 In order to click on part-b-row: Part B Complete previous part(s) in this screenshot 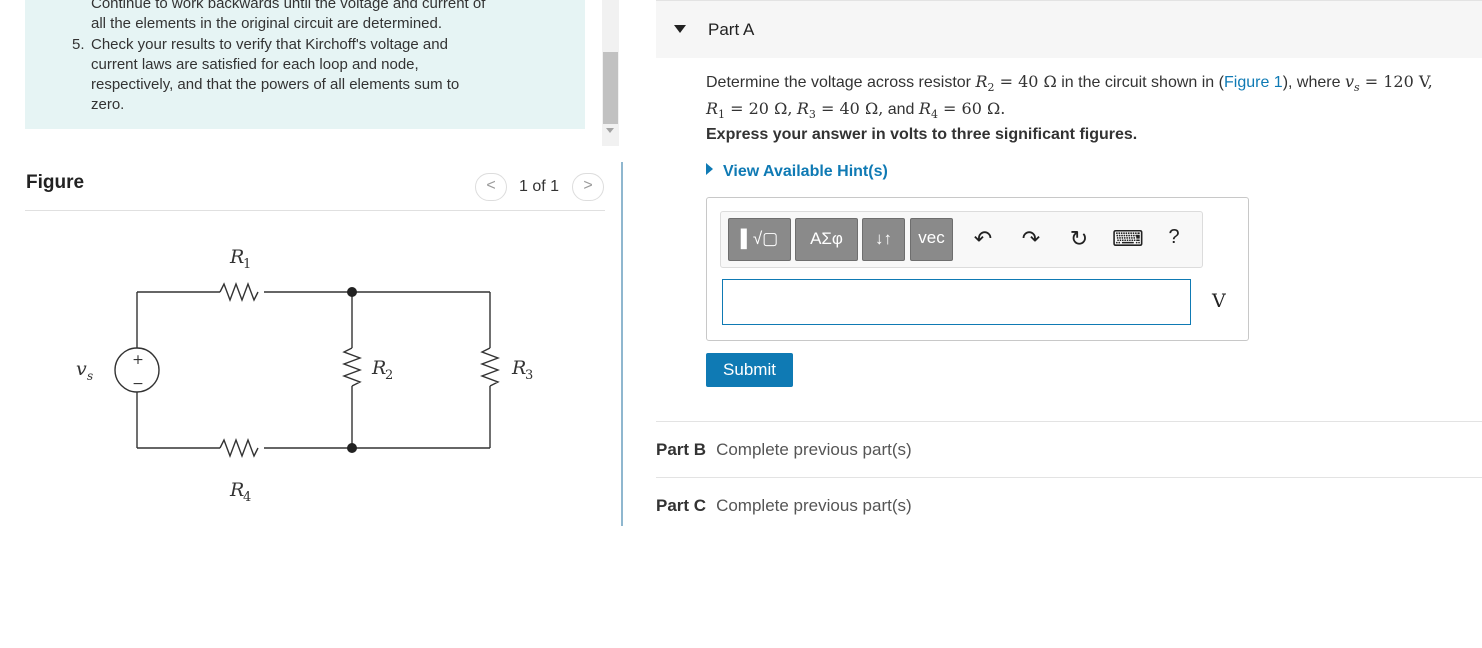, I will do `click(784, 450)`.